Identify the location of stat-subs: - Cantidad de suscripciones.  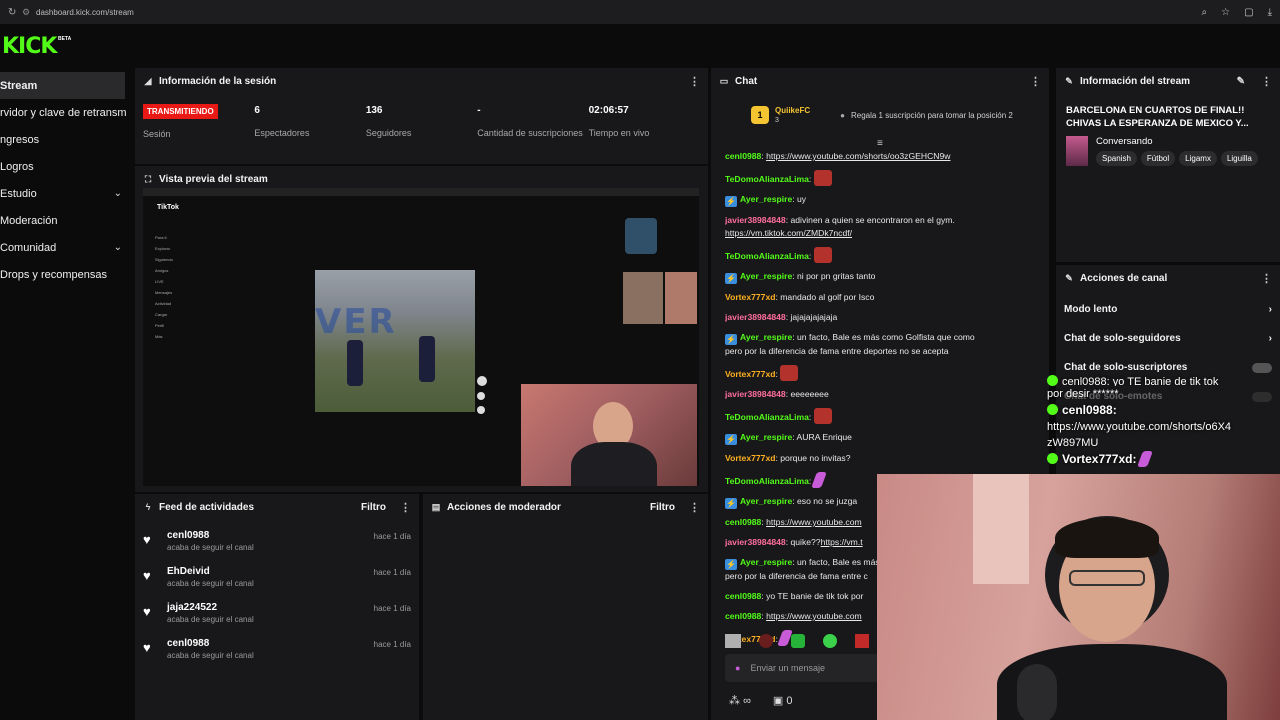
(530, 121).